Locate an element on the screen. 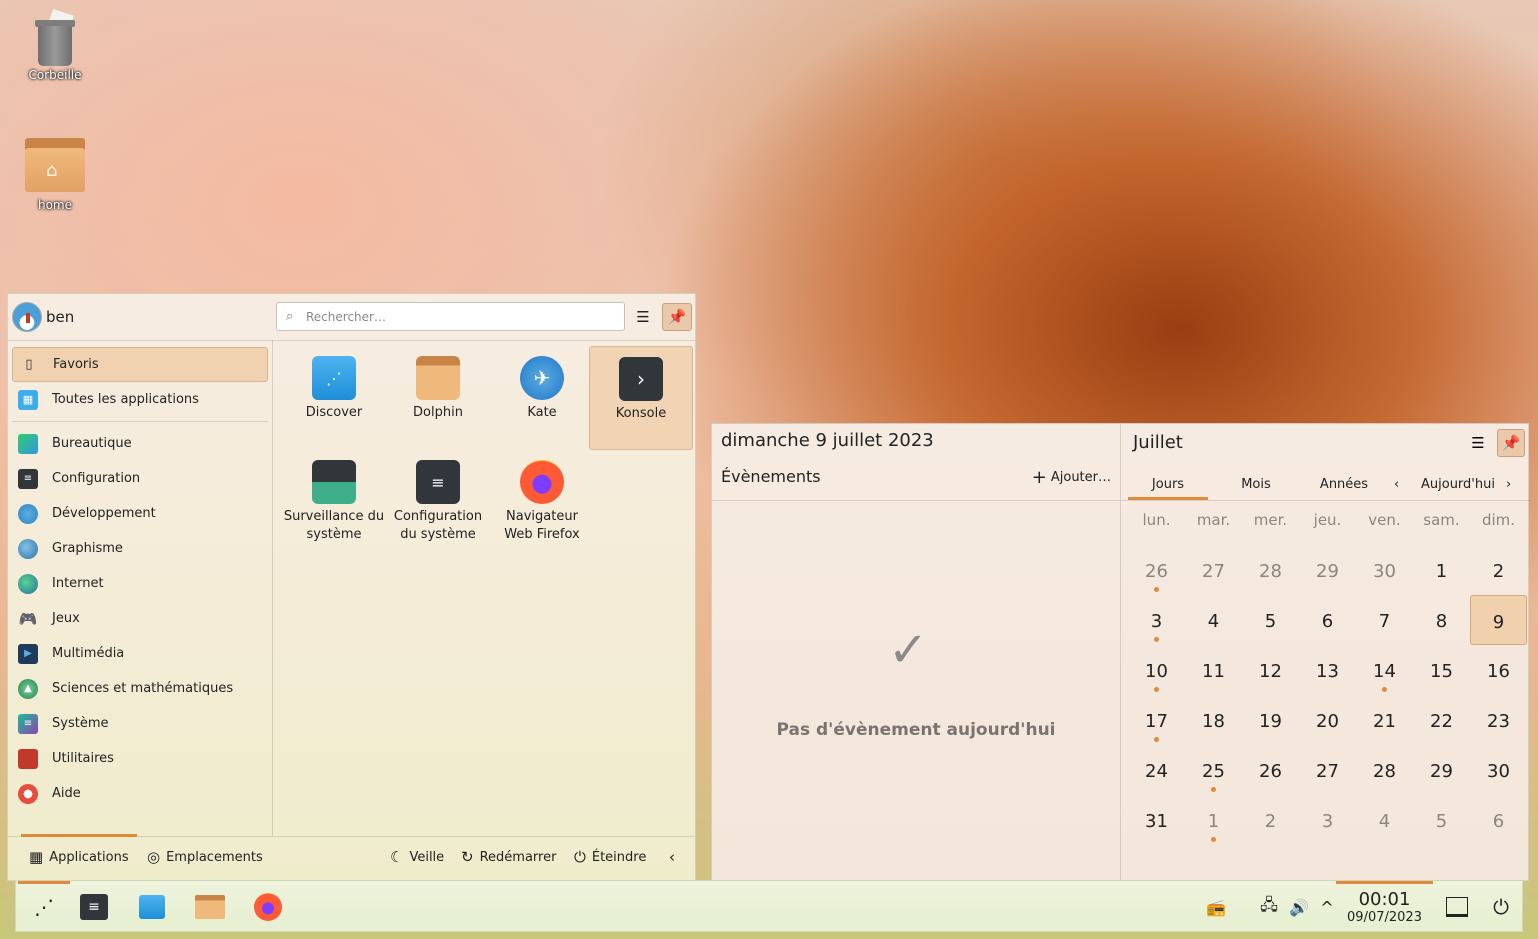 The height and width of the screenshot is (939, 1538). calendar-day: 11 is located at coordinates (1213, 670).